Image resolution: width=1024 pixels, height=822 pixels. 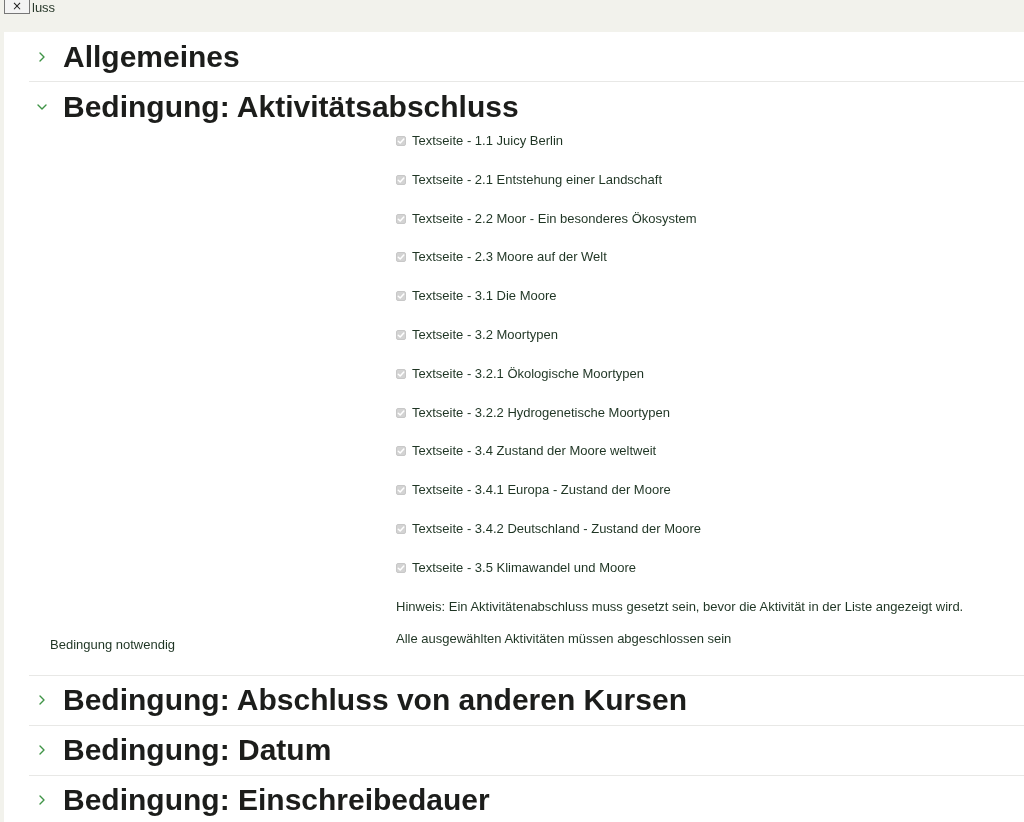 I want to click on checkbox-label: Textseite - 2.3 Moore auf der Welt, so click(x=509, y=257).